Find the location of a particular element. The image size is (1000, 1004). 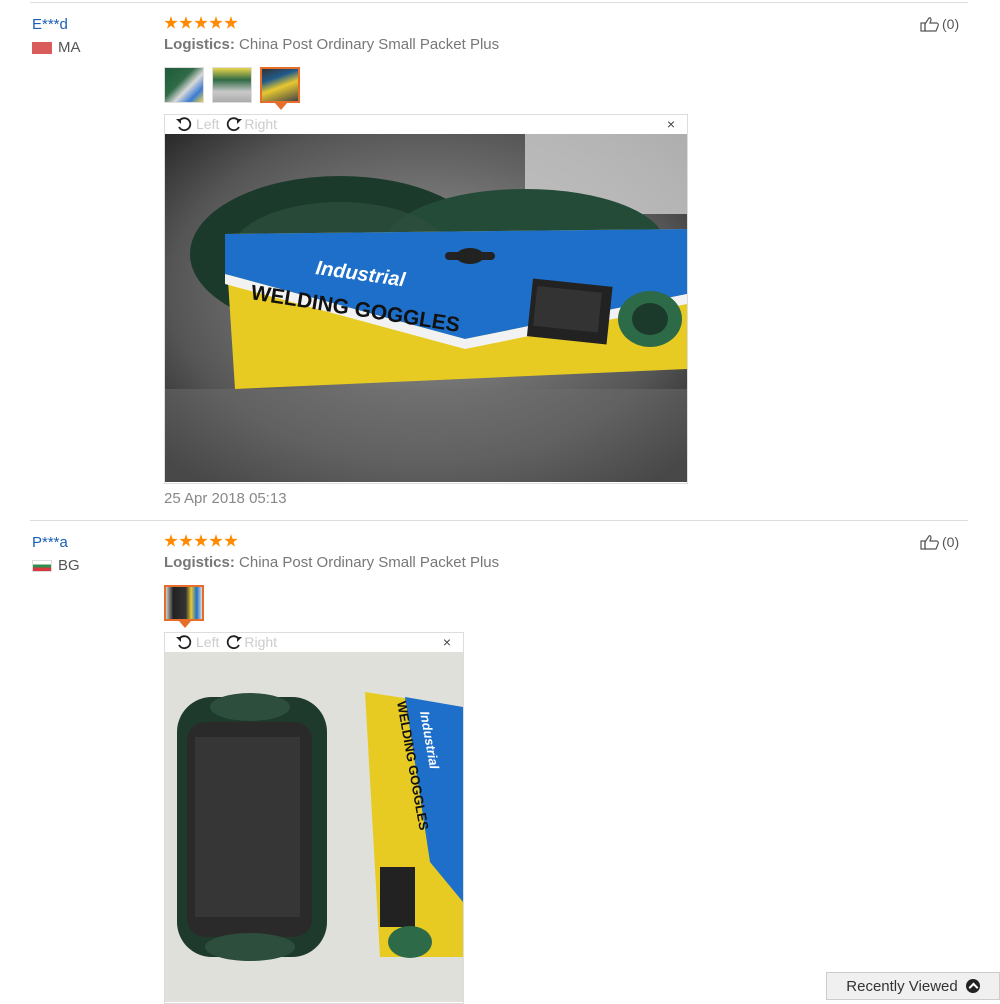

top-divider is located at coordinates (499, 2).